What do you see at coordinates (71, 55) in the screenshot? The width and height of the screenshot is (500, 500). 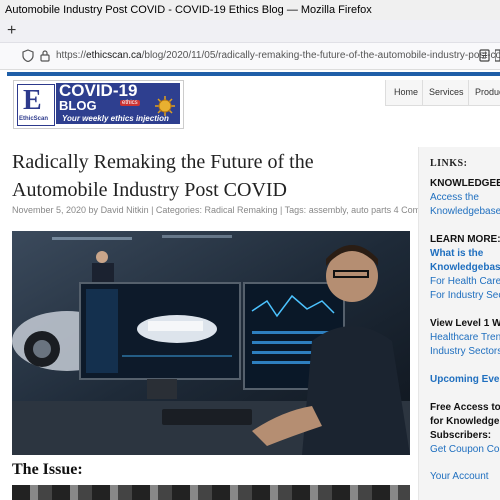 I see `url-prefix: https://` at bounding box center [71, 55].